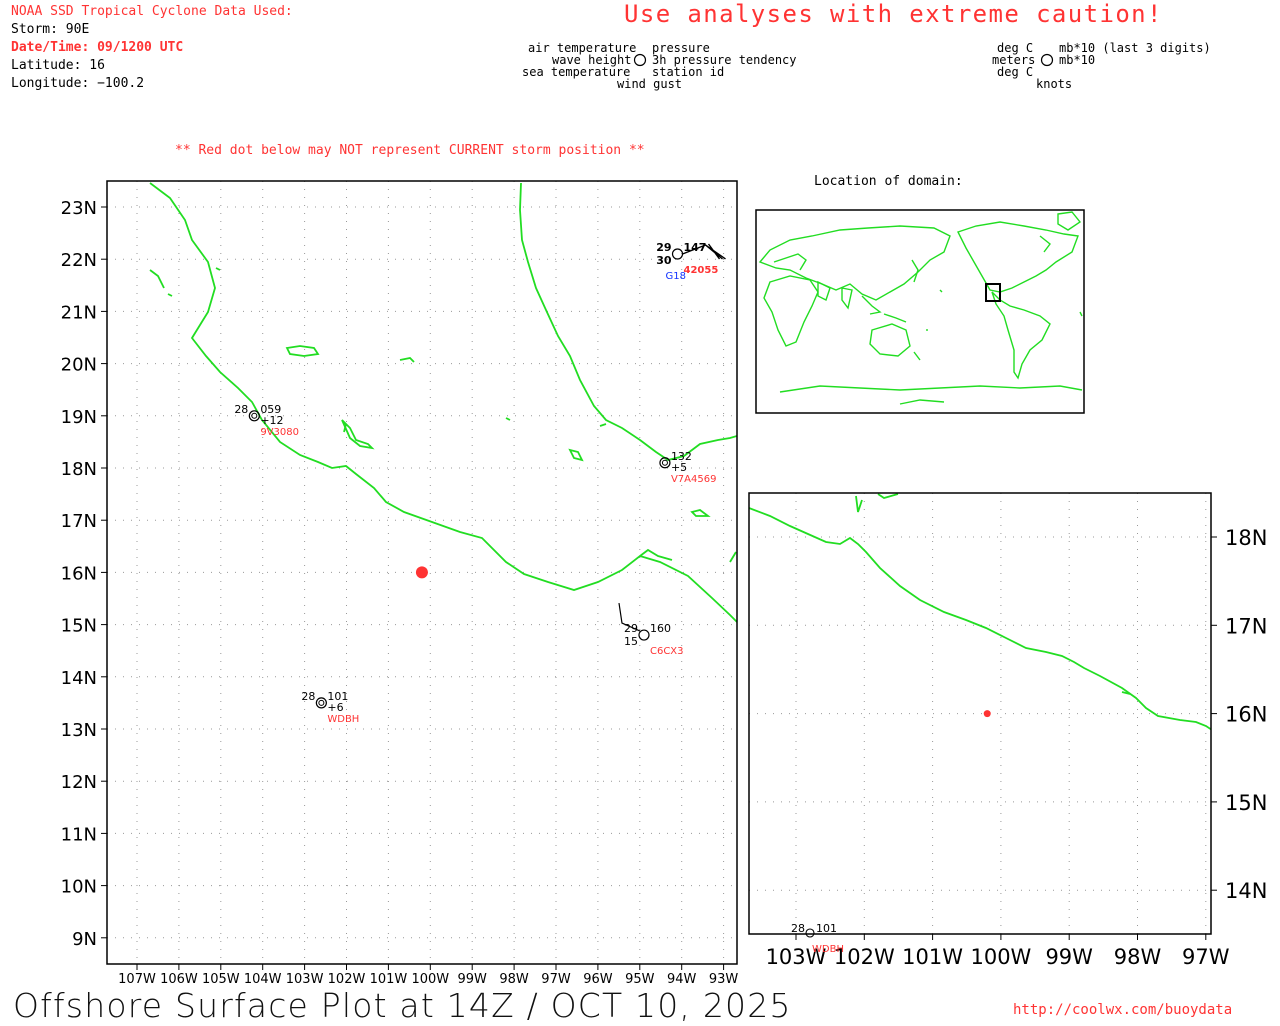 Image resolution: width=1280 pixels, height=1026 pixels. I want to click on main-lon-label: 98W, so click(514, 979).